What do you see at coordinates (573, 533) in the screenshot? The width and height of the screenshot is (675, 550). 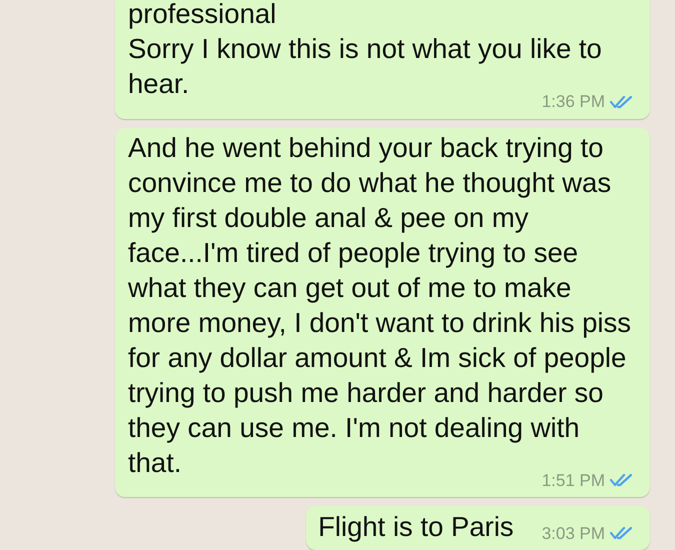 I see `message-time: 3:03 PM` at bounding box center [573, 533].